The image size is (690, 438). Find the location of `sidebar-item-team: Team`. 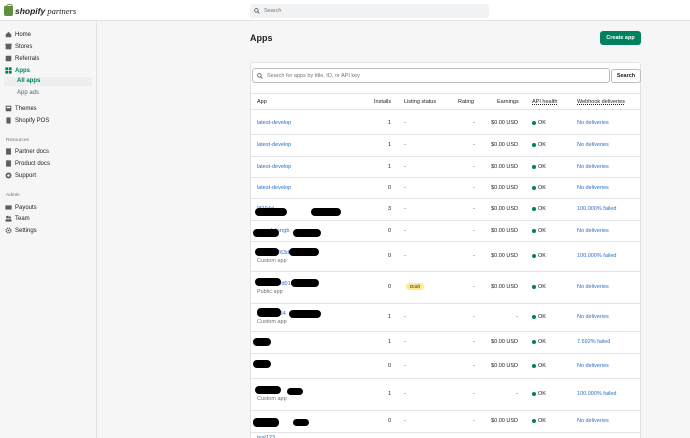

sidebar-item-team: Team is located at coordinates (17, 218).